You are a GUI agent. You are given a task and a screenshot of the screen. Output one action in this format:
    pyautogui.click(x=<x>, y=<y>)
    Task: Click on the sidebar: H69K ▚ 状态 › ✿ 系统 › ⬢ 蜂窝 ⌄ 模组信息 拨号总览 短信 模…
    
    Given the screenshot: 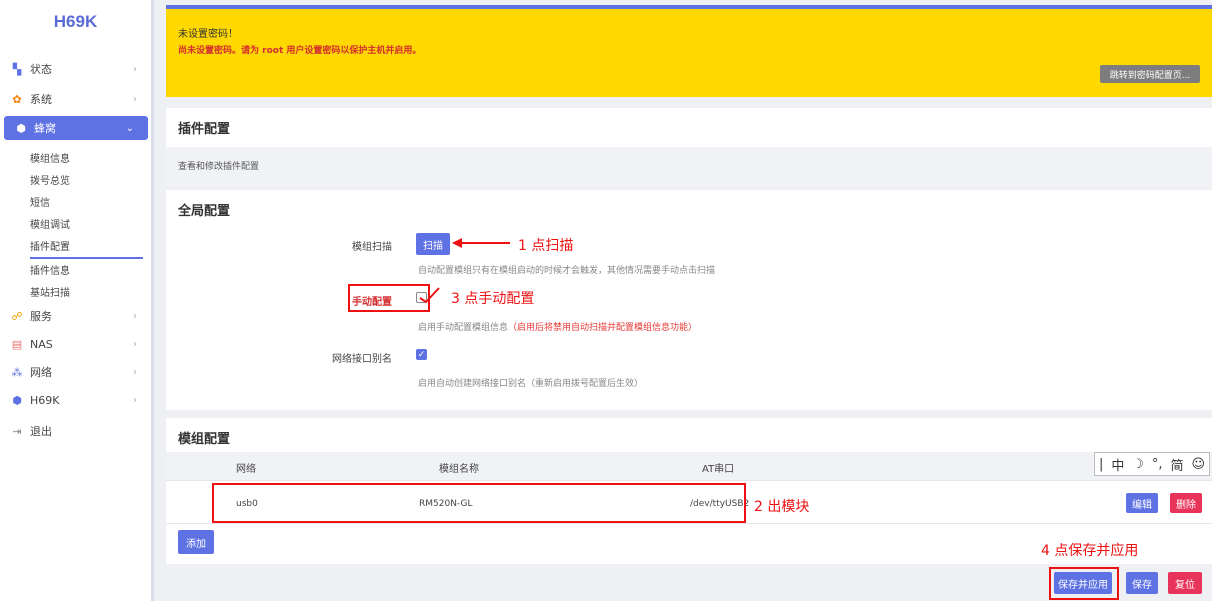 What is the action you would take?
    pyautogui.click(x=77, y=300)
    